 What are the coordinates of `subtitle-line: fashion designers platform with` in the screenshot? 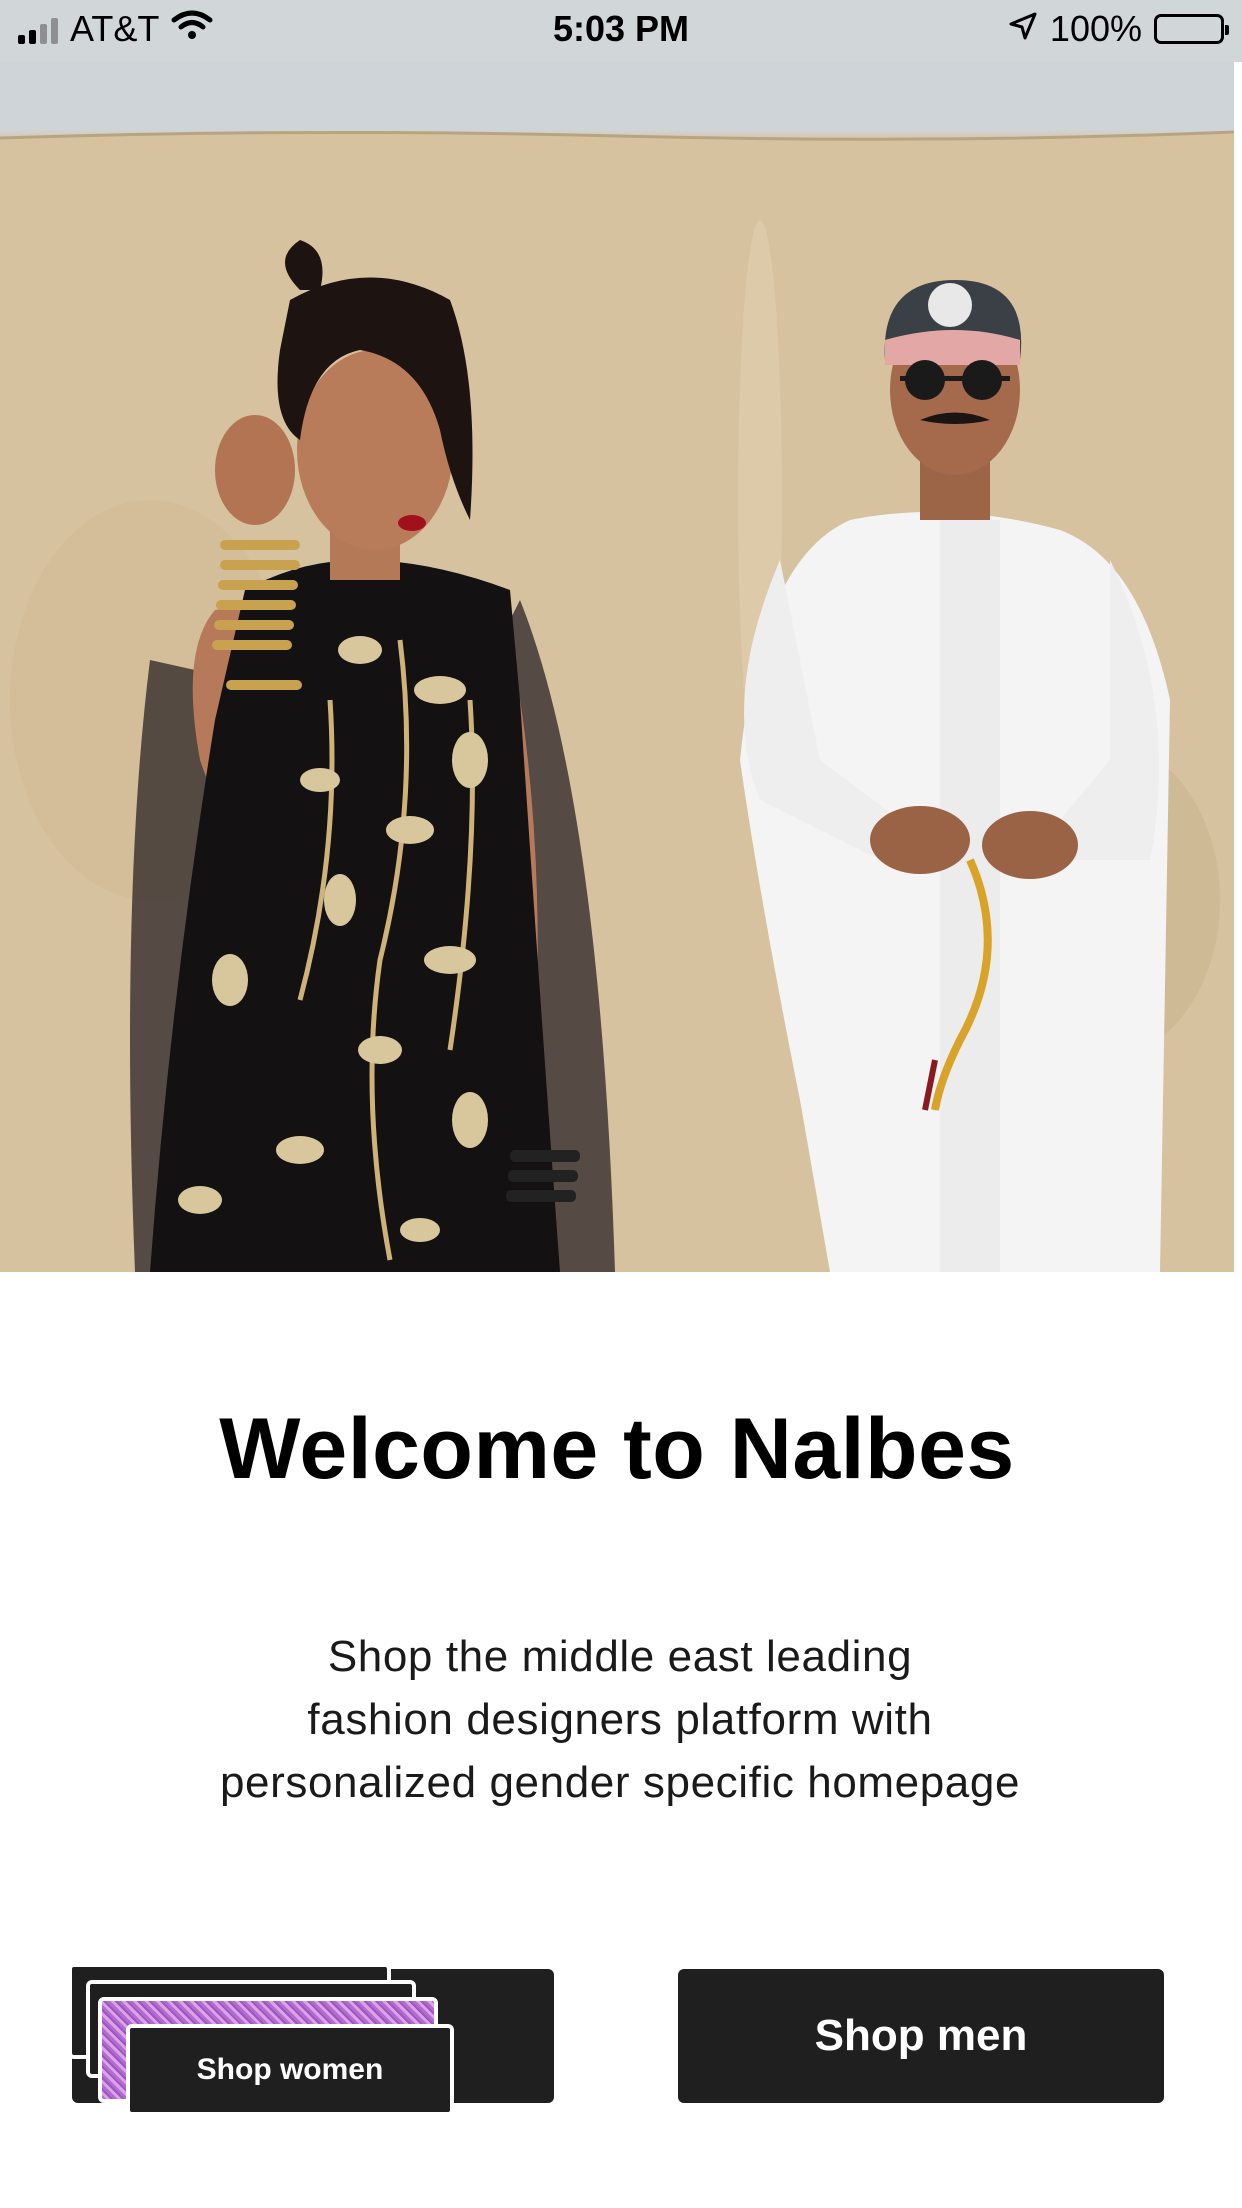 It's located at (620, 1719).